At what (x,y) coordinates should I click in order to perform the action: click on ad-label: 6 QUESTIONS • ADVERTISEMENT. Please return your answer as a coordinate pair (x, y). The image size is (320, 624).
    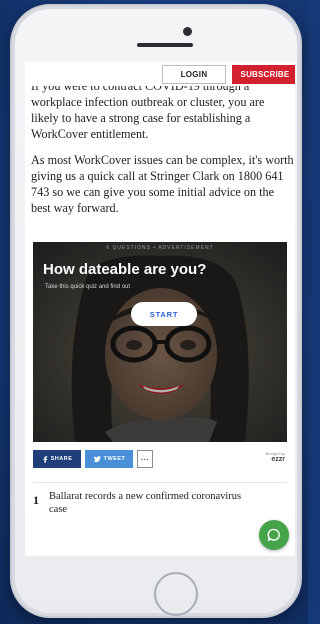
    Looking at the image, I should click on (160, 248).